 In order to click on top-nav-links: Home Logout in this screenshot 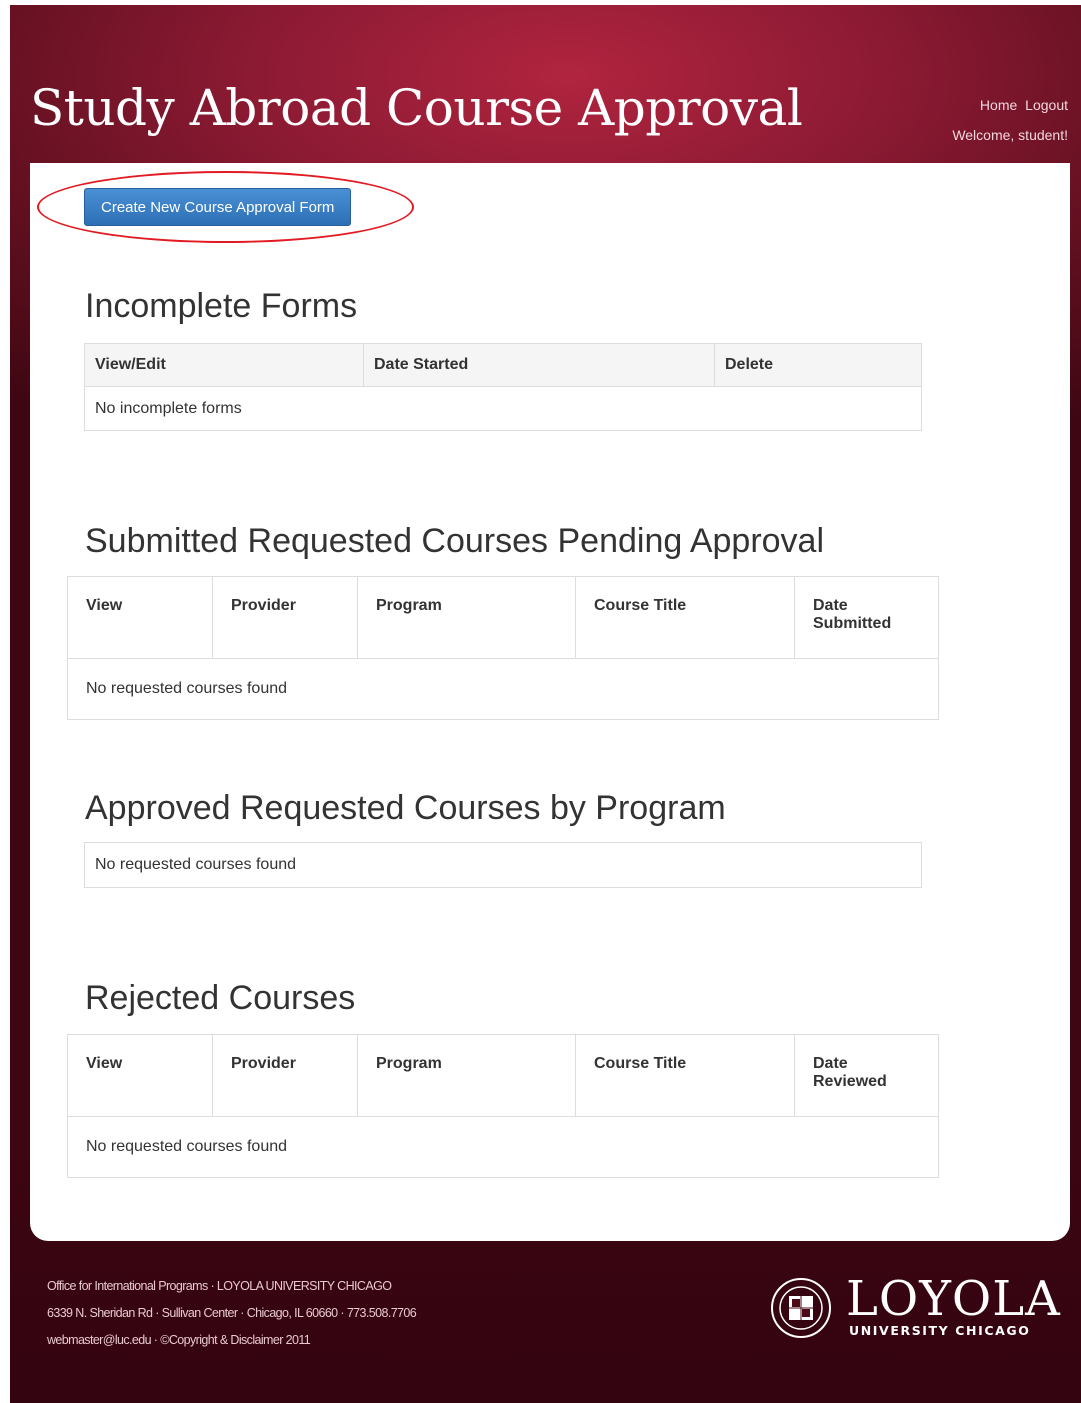, I will do `click(1010, 105)`.